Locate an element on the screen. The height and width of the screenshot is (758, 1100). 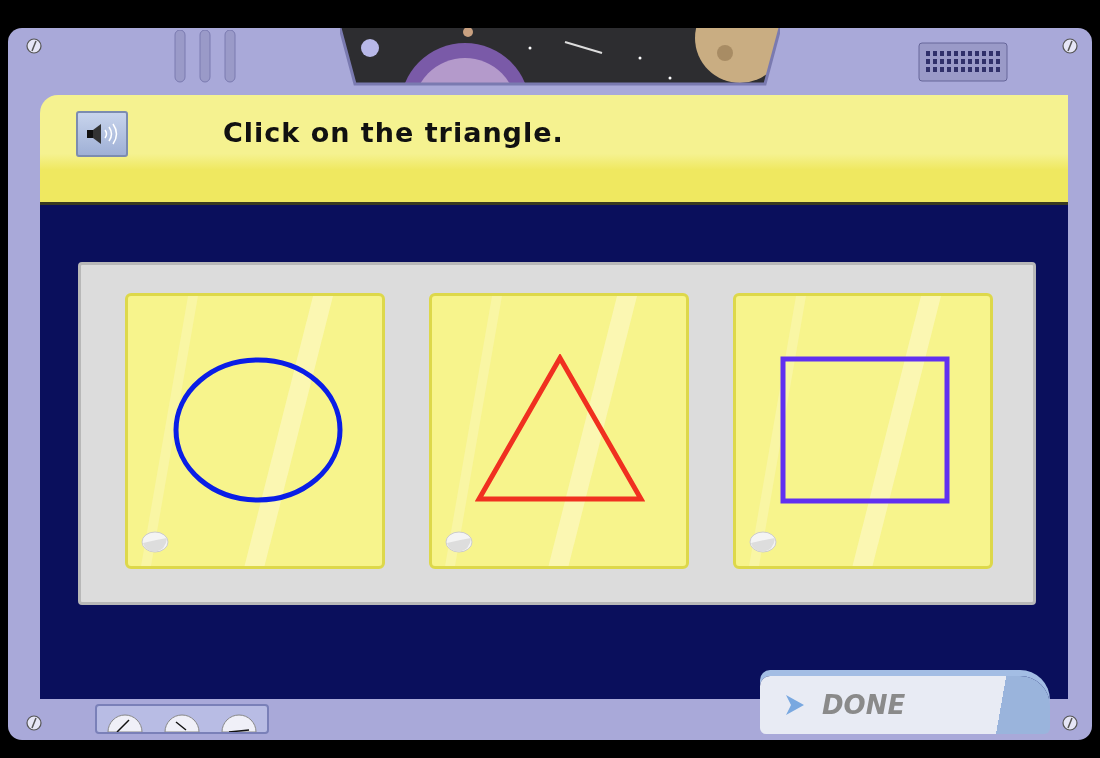
play-icon is located at coordinates (795, 705).